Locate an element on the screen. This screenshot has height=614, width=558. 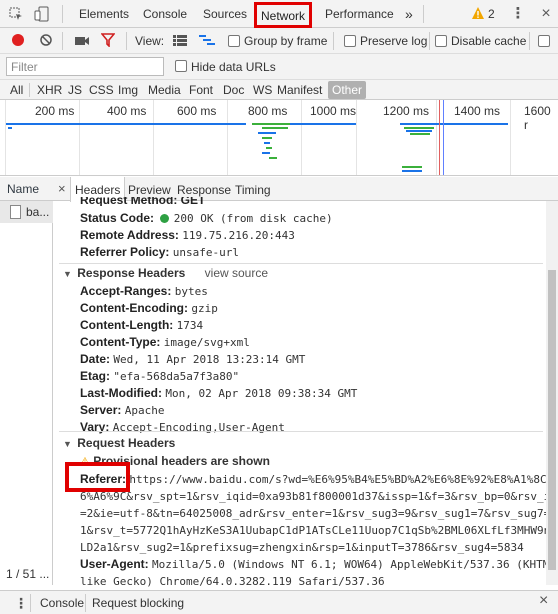
general-row-cut: Request Method: GET is located at coordinates (143, 201).